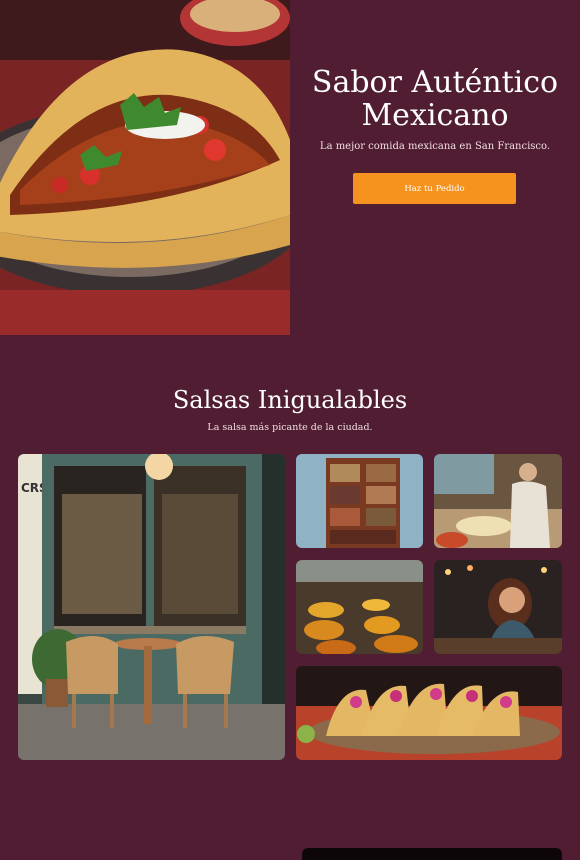 Image resolution: width=580 pixels, height=860 pixels. I want to click on hero-title: Sabor Auténtico Mexicano, so click(435, 99).